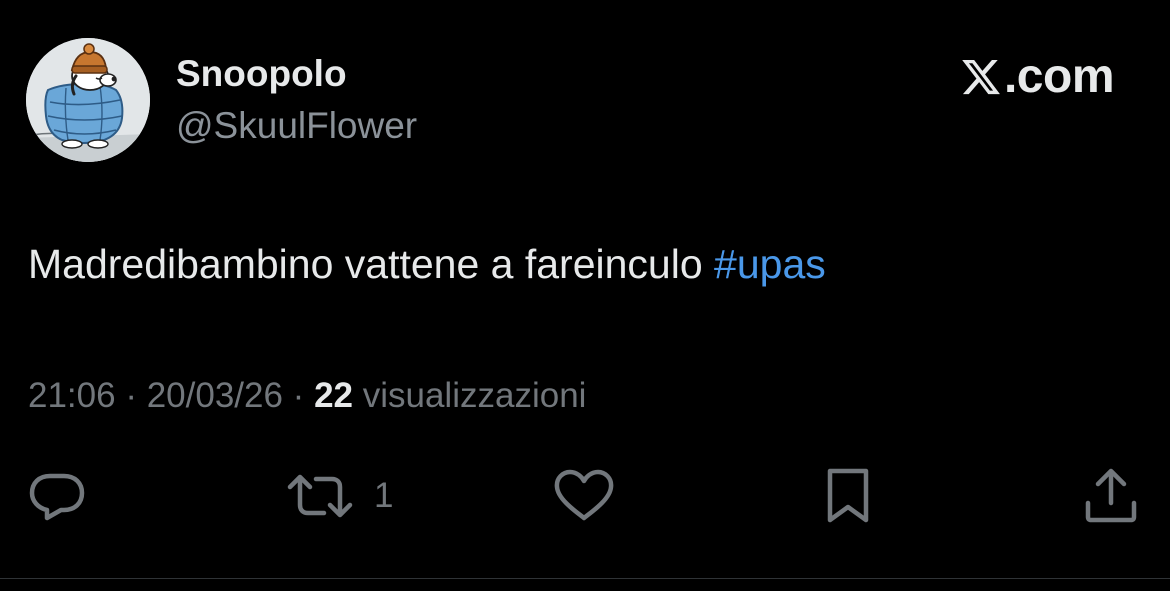 The image size is (1170, 591). I want to click on tweet-time: 21:06, so click(72, 395).